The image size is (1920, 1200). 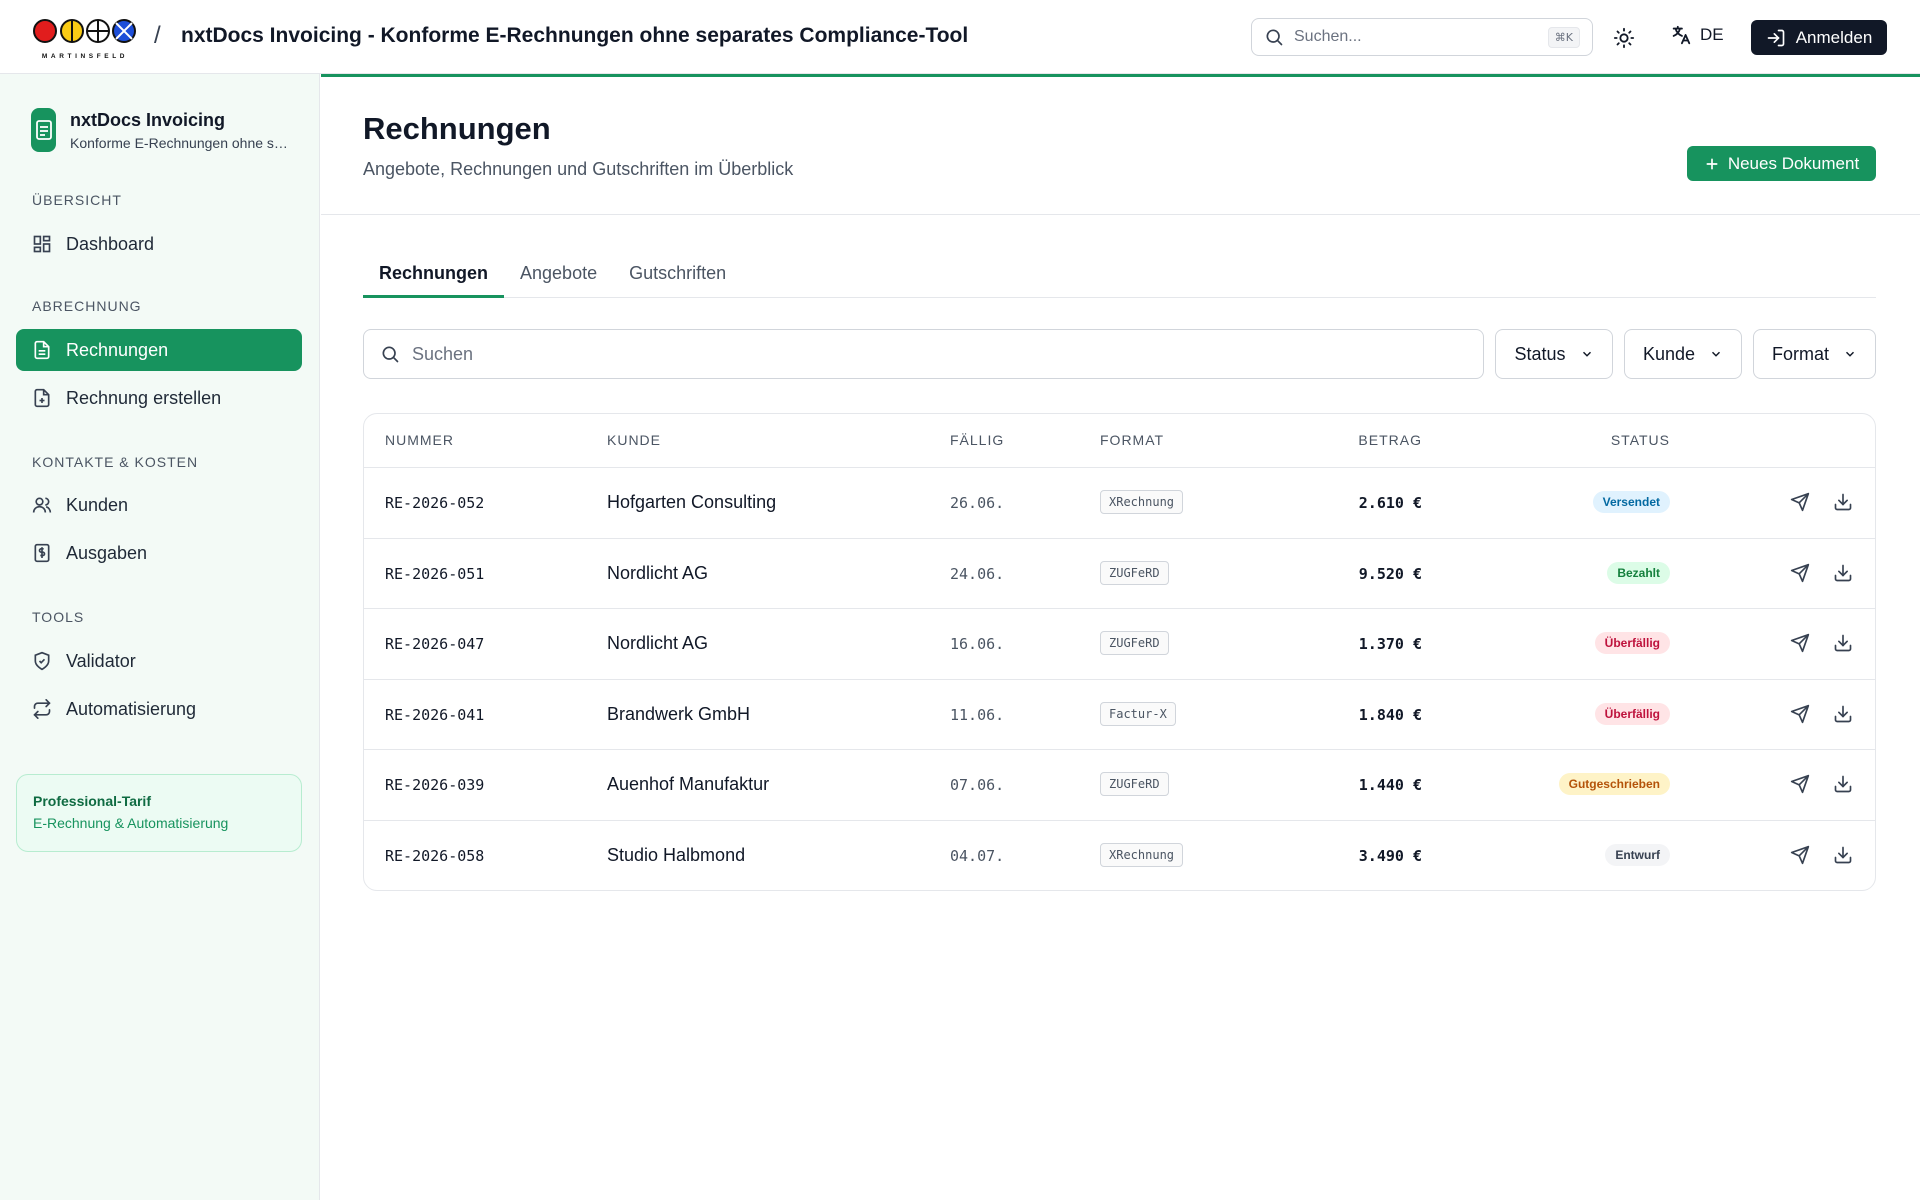 I want to click on sidebar-item-automatisierung: Automatisierung, so click(x=159, y=709).